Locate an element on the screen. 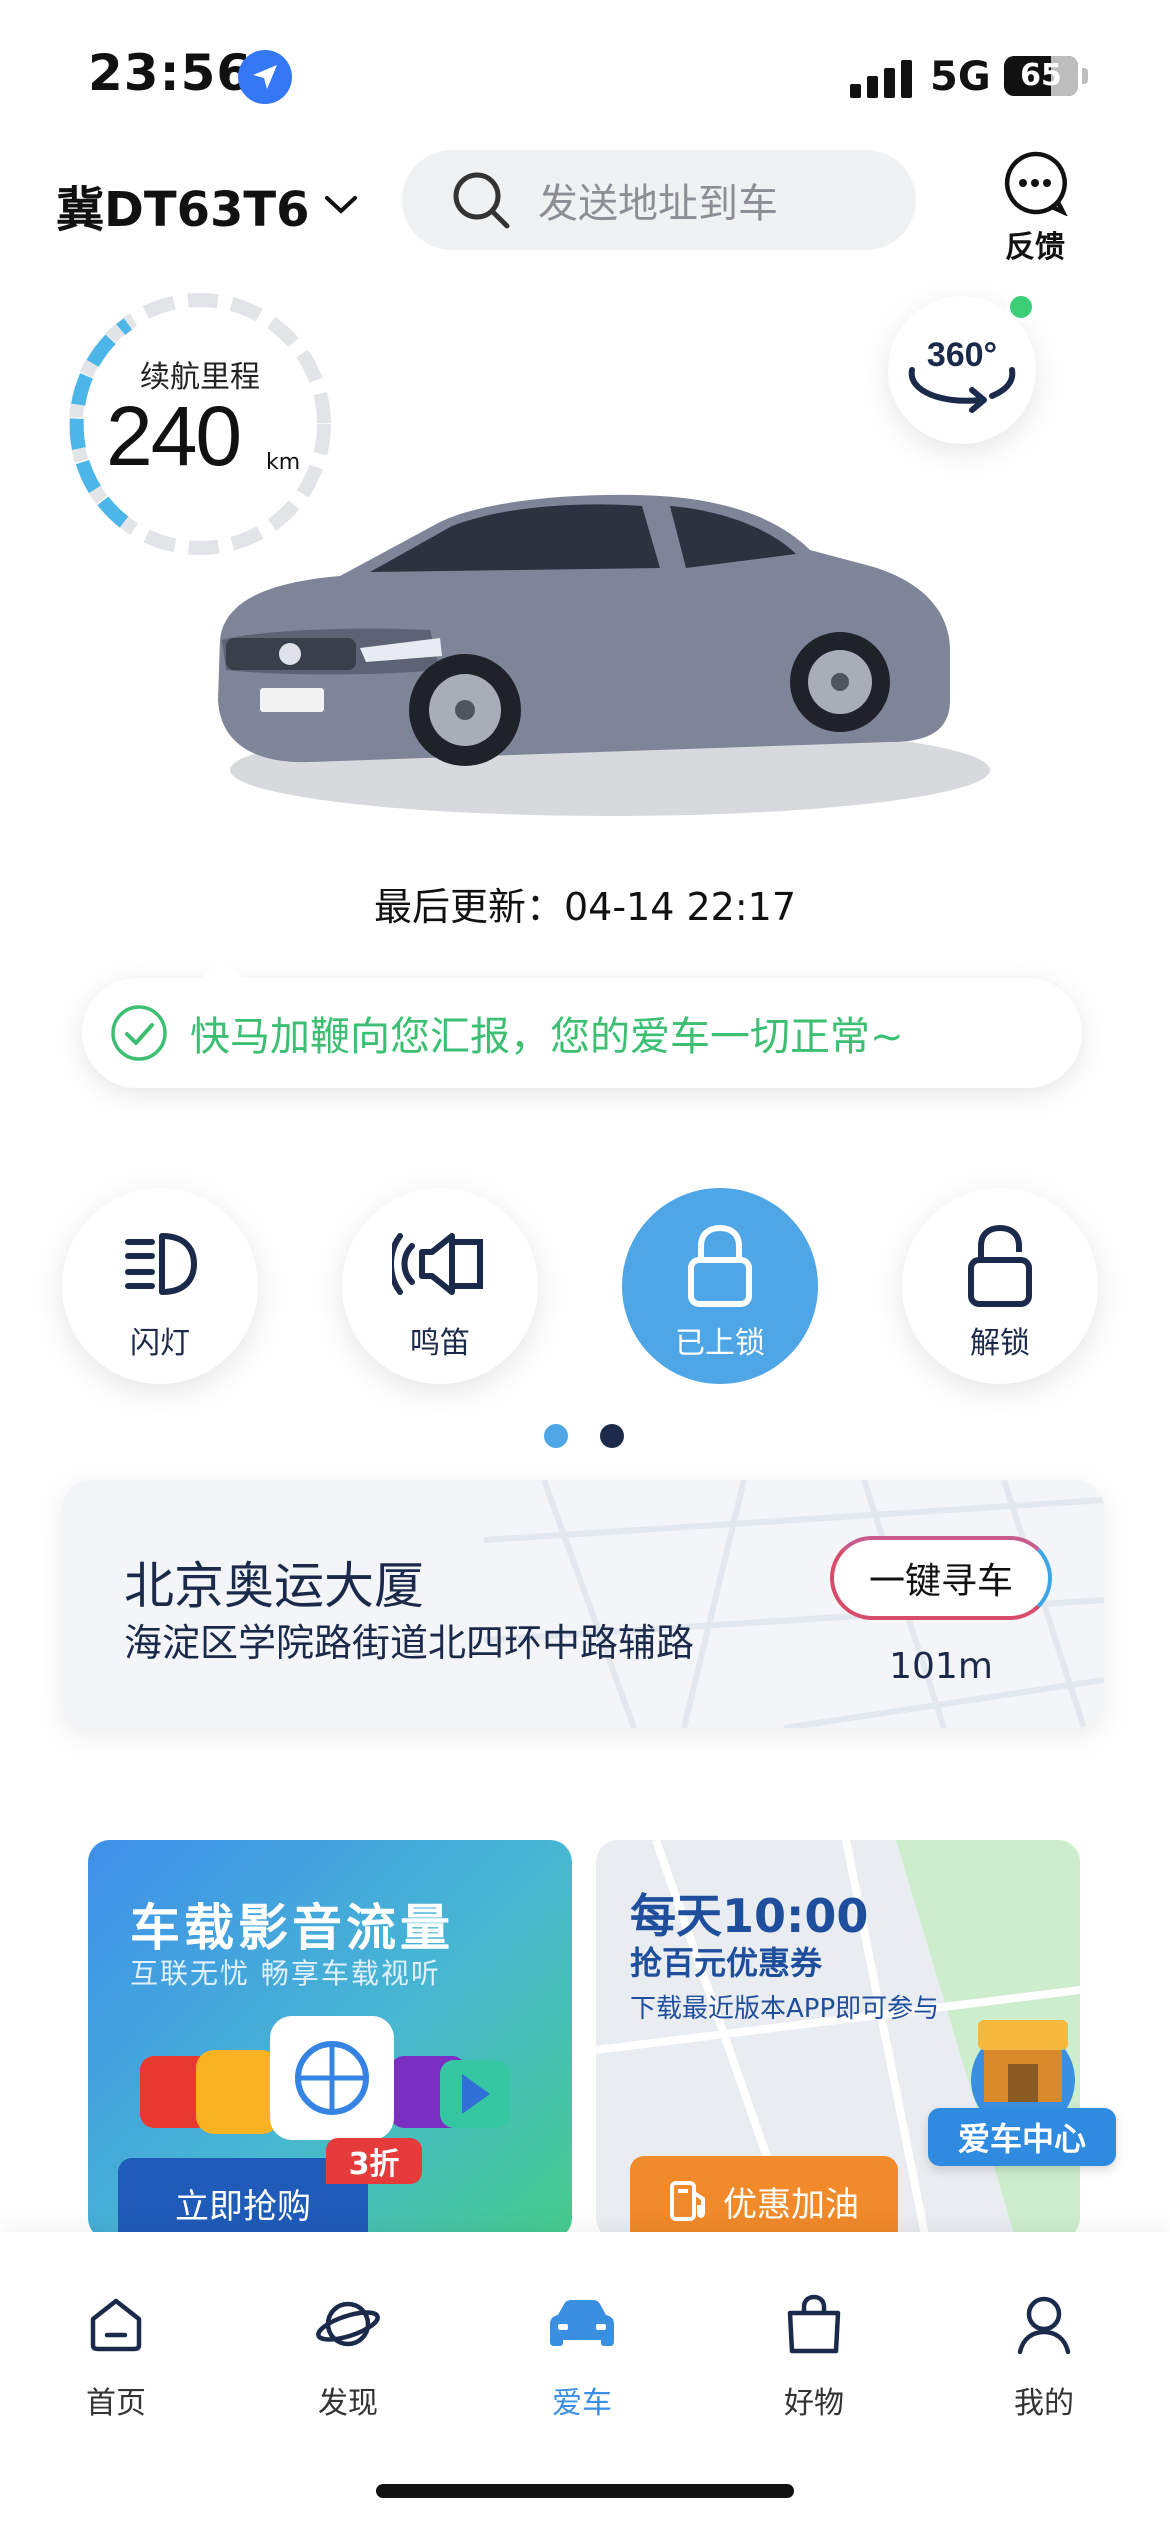 The image size is (1170, 2532). vehicle-selector: 冀DT63T6 is located at coordinates (207, 205).